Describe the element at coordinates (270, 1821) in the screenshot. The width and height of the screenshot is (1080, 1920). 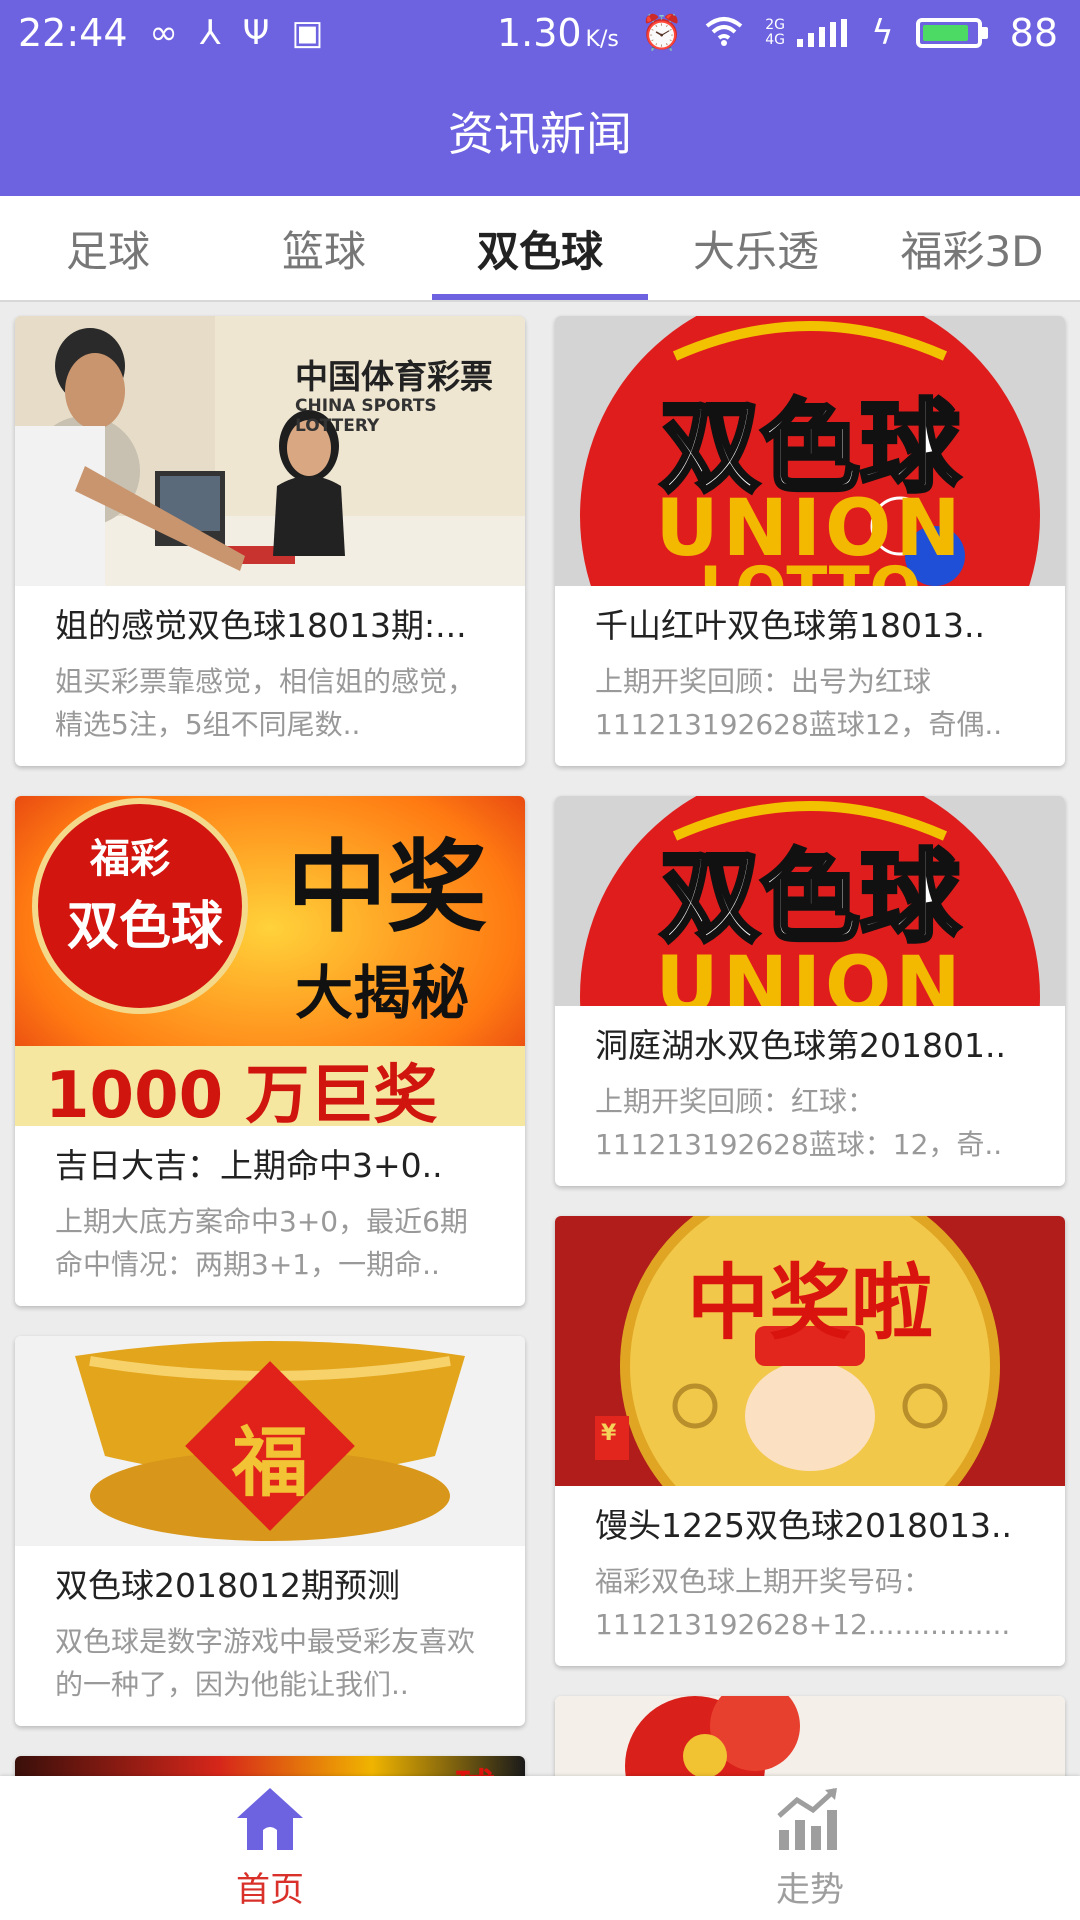
I see `home-icon` at that location.